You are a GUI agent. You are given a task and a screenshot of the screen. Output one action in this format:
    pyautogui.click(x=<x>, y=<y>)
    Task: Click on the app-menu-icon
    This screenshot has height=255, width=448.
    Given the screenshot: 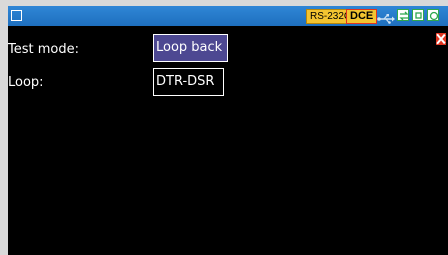 What is the action you would take?
    pyautogui.click(x=16, y=15)
    